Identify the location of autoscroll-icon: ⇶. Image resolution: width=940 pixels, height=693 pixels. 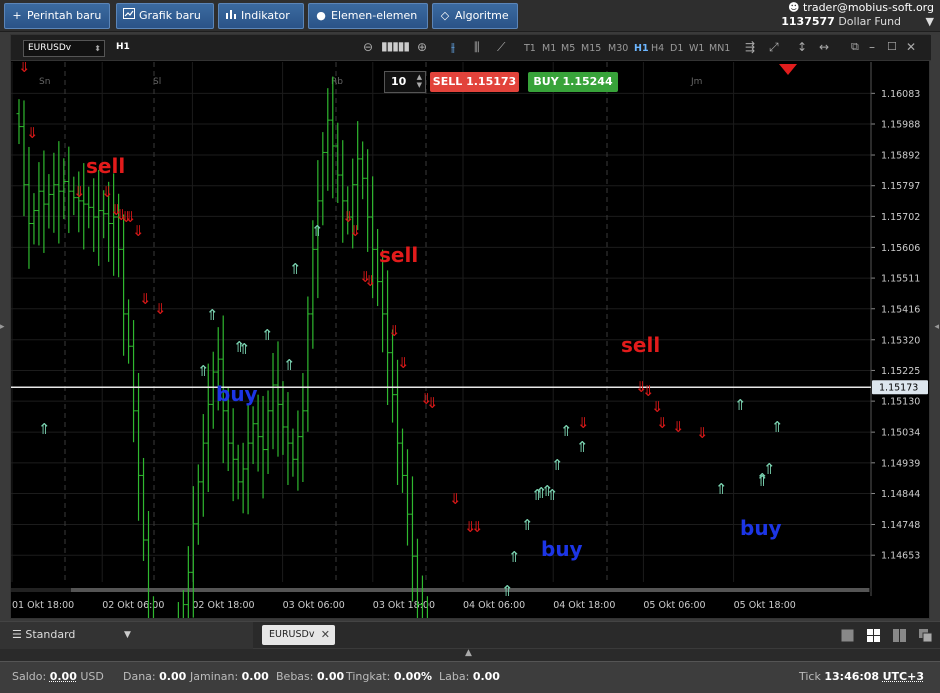
(750, 47).